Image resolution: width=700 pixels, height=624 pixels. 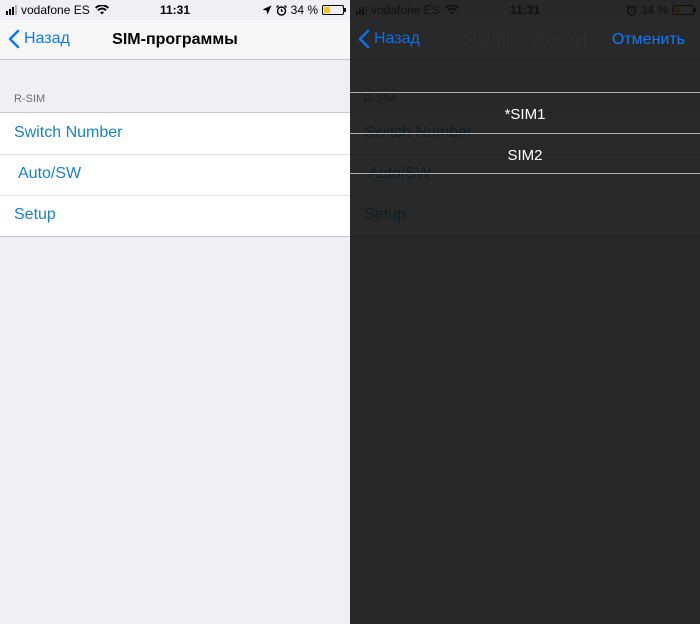 I want to click on list-item-setup: Setup, so click(x=175, y=215).